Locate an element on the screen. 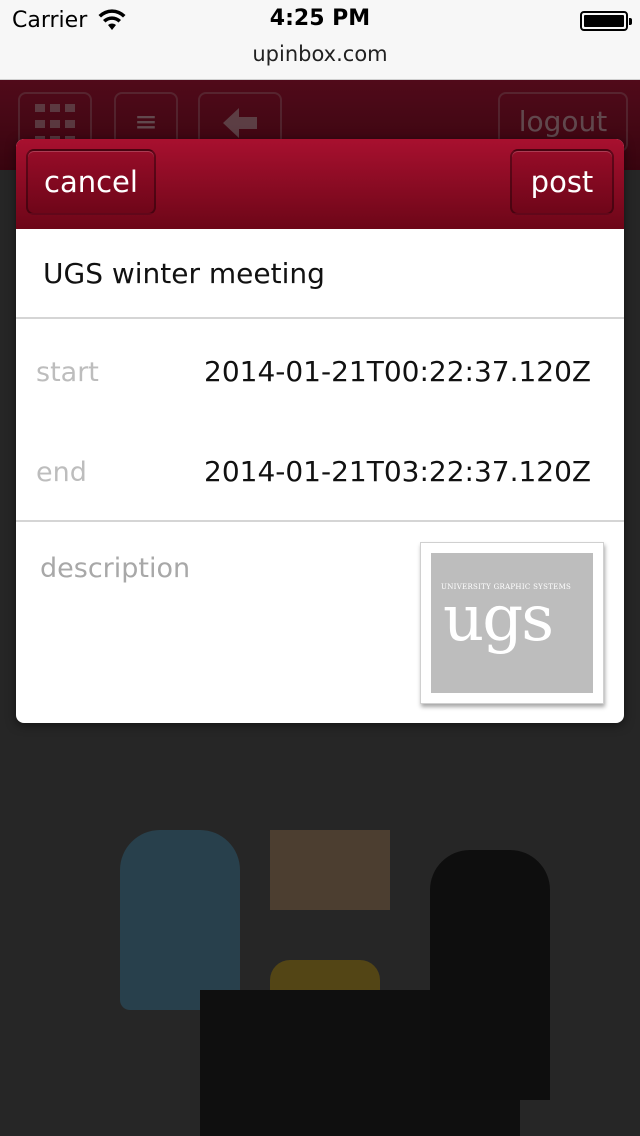 The height and width of the screenshot is (1136, 640). ugs-logo-image: UNIVERSITY GRAPHIC SYSTEMS ugs is located at coordinates (512, 623).